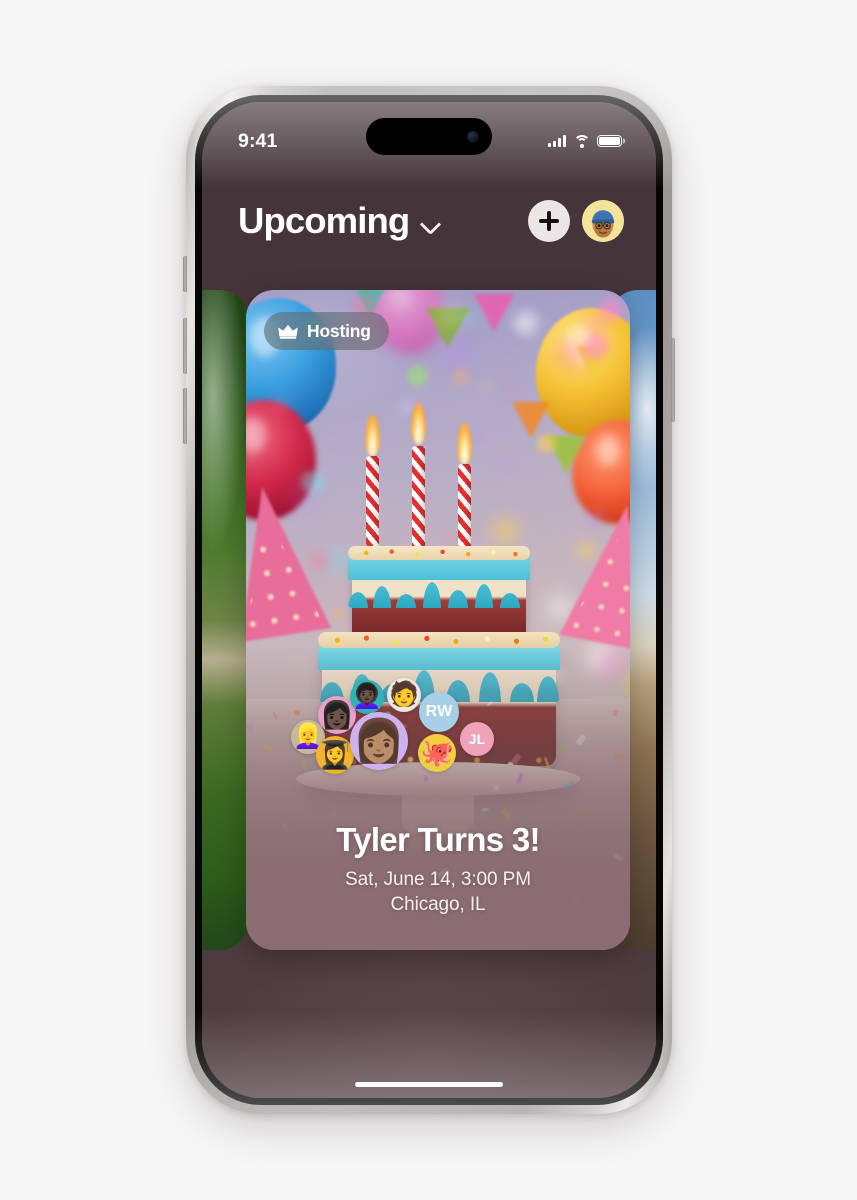  I want to click on add-event-button, so click(549, 221).